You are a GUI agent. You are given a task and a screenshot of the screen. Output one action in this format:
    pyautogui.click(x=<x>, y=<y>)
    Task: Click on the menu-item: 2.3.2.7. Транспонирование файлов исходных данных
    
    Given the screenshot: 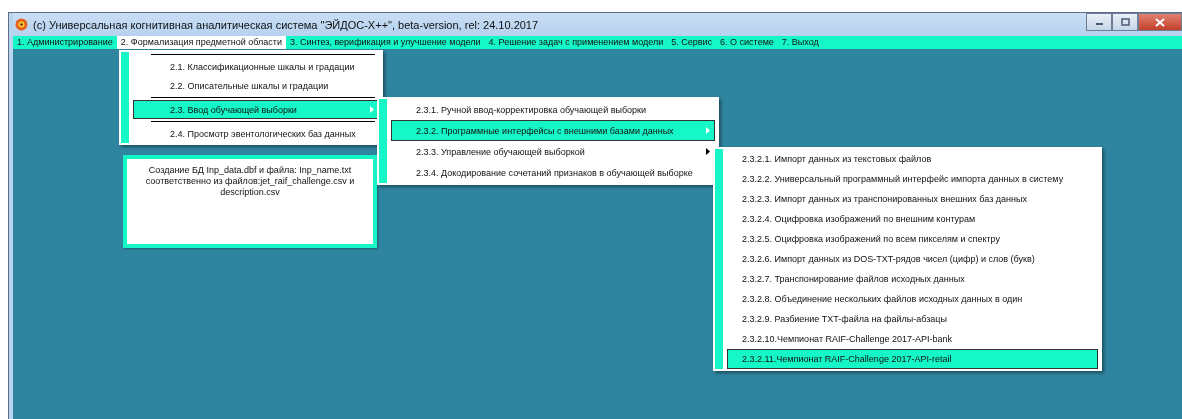 What is the action you would take?
    pyautogui.click(x=912, y=279)
    